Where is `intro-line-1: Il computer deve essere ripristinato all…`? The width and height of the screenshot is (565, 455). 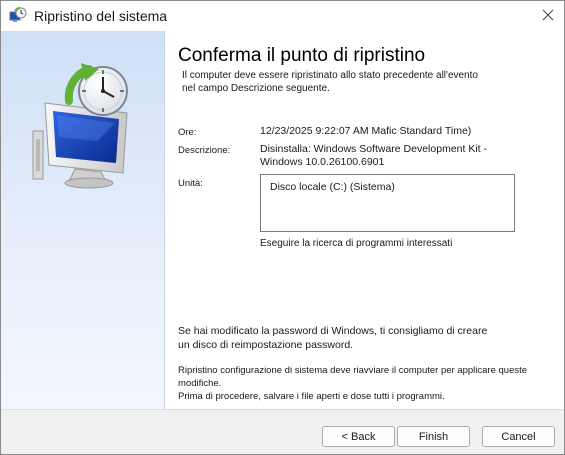 intro-line-1: Il computer deve essere ripristinato all… is located at coordinates (330, 75).